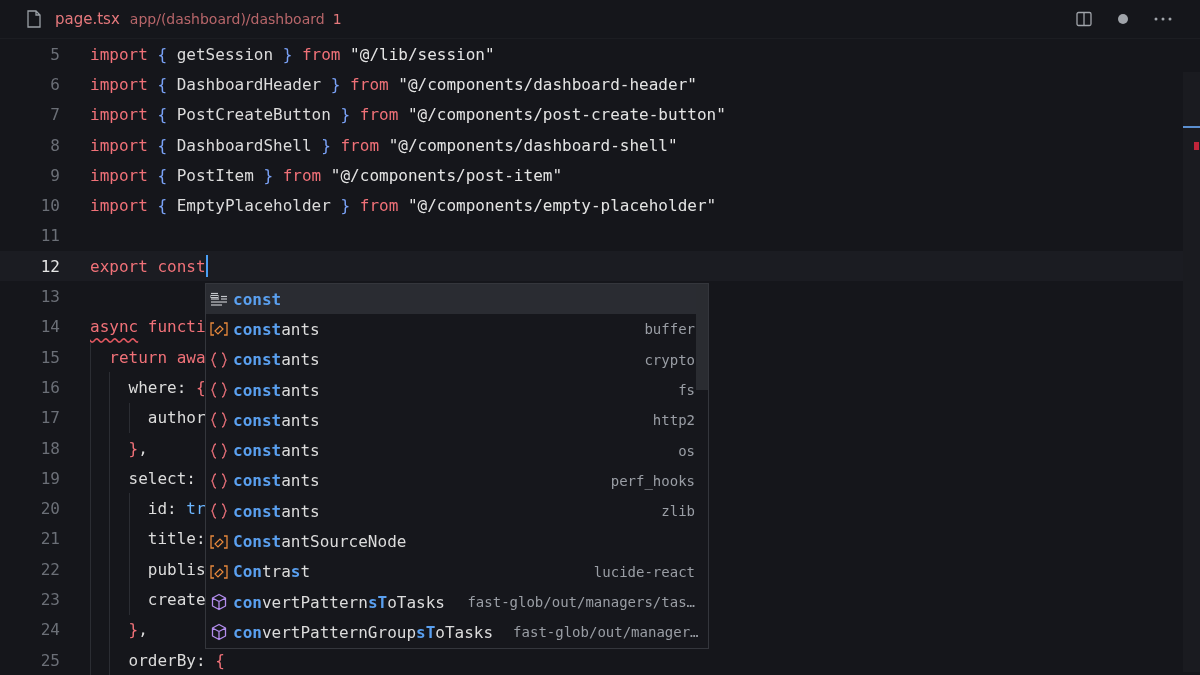 This screenshot has height=675, width=1200. What do you see at coordinates (49, 327) in the screenshot?
I see `line-number: 14` at bounding box center [49, 327].